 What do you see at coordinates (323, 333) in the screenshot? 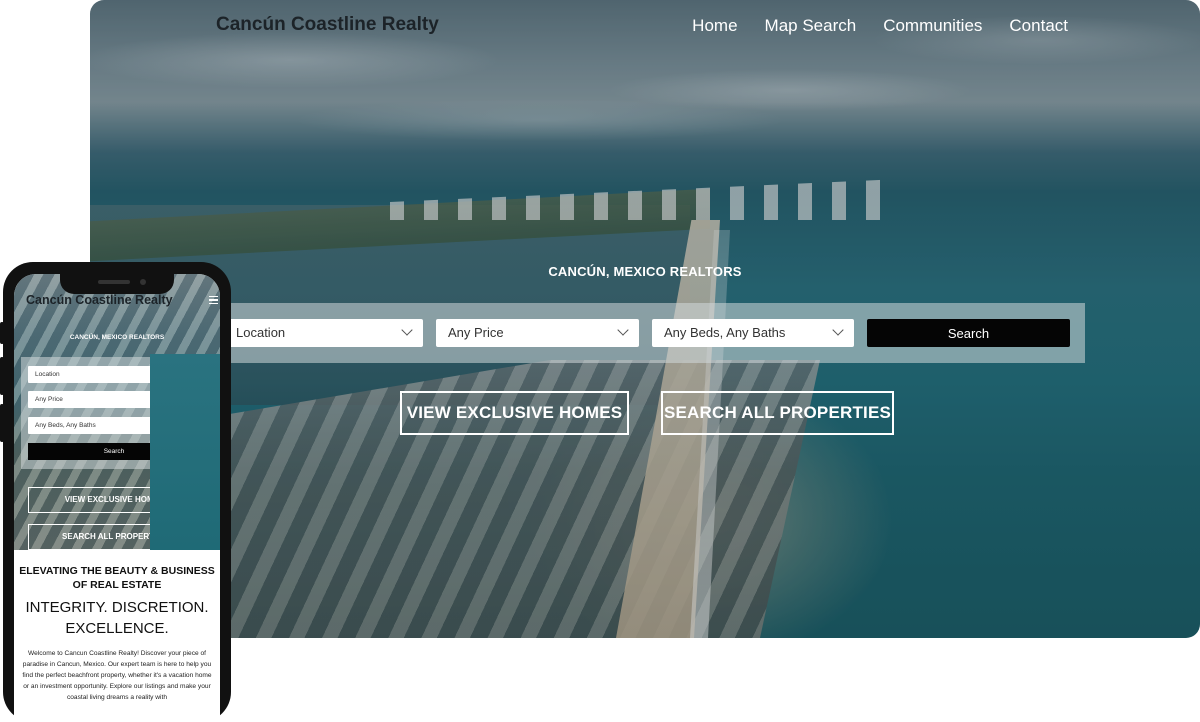
I see `location-select: Location` at bounding box center [323, 333].